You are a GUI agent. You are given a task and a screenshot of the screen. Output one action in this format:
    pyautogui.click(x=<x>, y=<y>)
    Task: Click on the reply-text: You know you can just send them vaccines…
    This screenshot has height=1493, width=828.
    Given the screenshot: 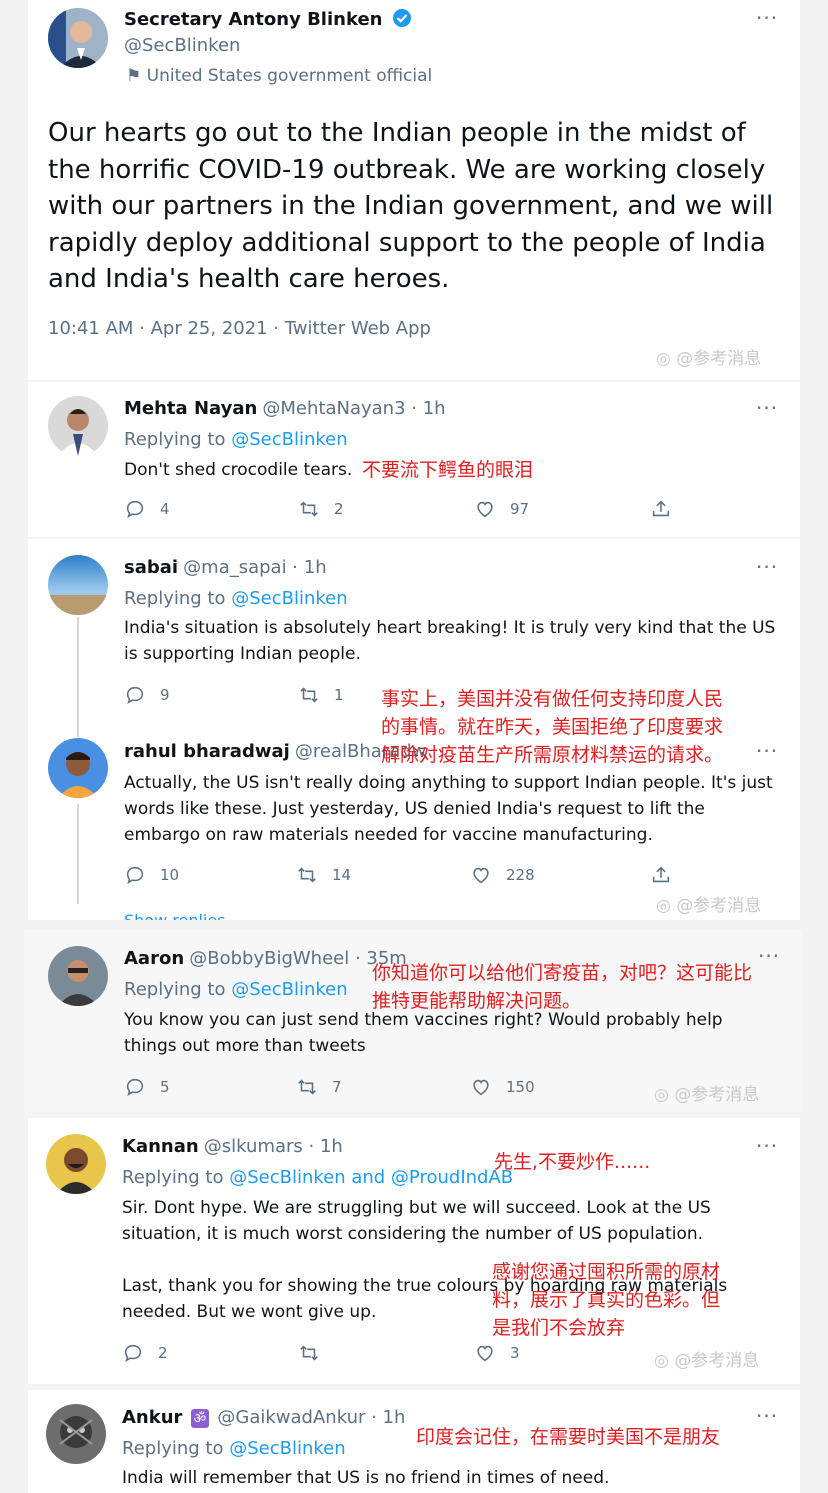 What is the action you would take?
    pyautogui.click(x=423, y=1033)
    